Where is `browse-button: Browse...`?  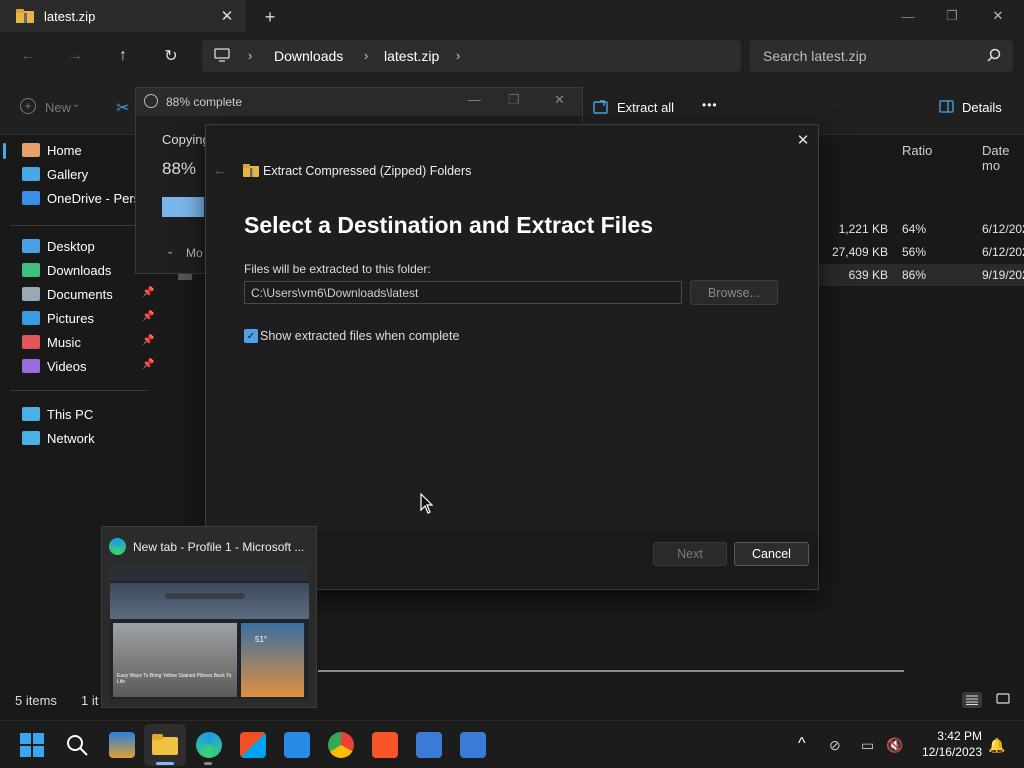 browse-button: Browse... is located at coordinates (734, 292).